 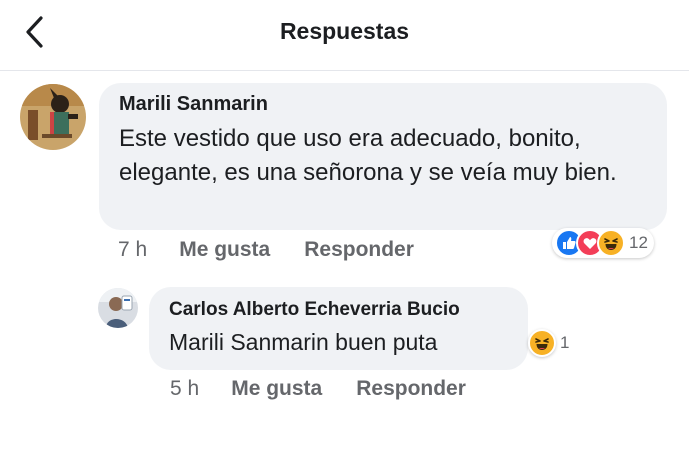 What do you see at coordinates (339, 310) in the screenshot?
I see `reply-author: Carlos Alberto Echeverria Bucio` at bounding box center [339, 310].